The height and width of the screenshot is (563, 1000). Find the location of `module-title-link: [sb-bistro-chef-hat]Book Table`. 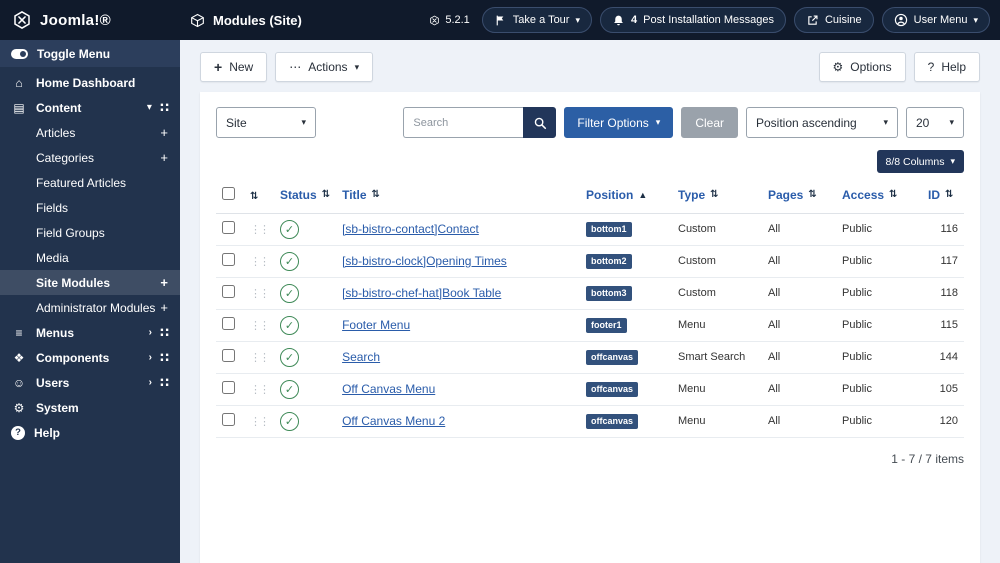

module-title-link: [sb-bistro-chef-hat]Book Table is located at coordinates (421, 293).